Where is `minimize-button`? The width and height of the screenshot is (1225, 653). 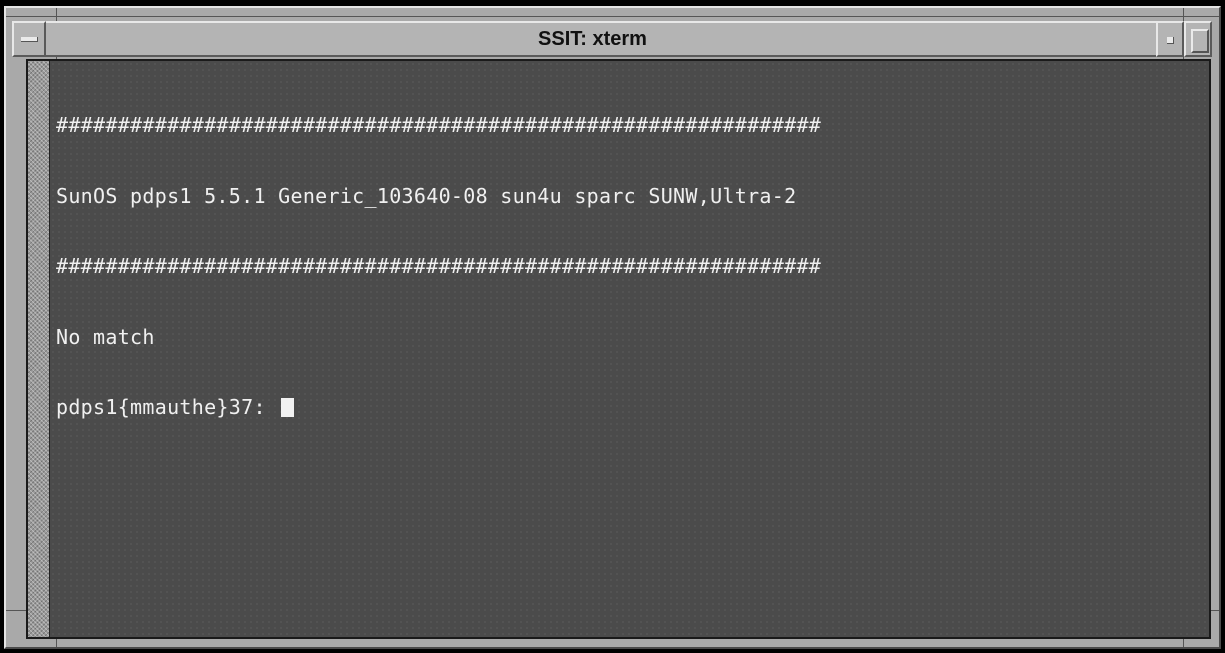
minimize-button is located at coordinates (1170, 39).